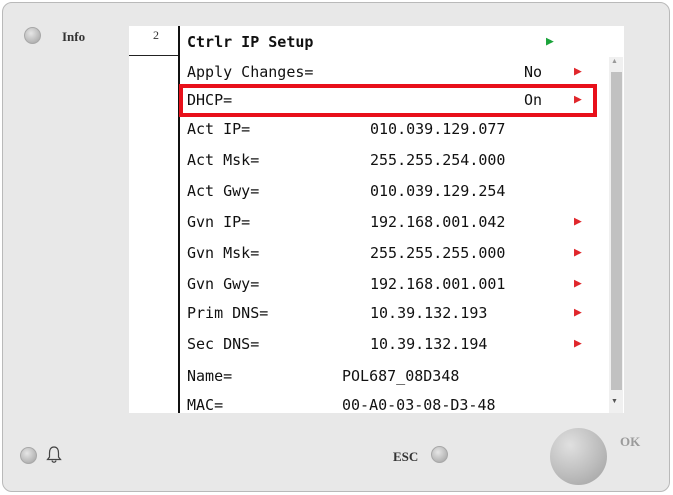  What do you see at coordinates (550, 41) in the screenshot?
I see `title-arrow-icon: ▶` at bounding box center [550, 41].